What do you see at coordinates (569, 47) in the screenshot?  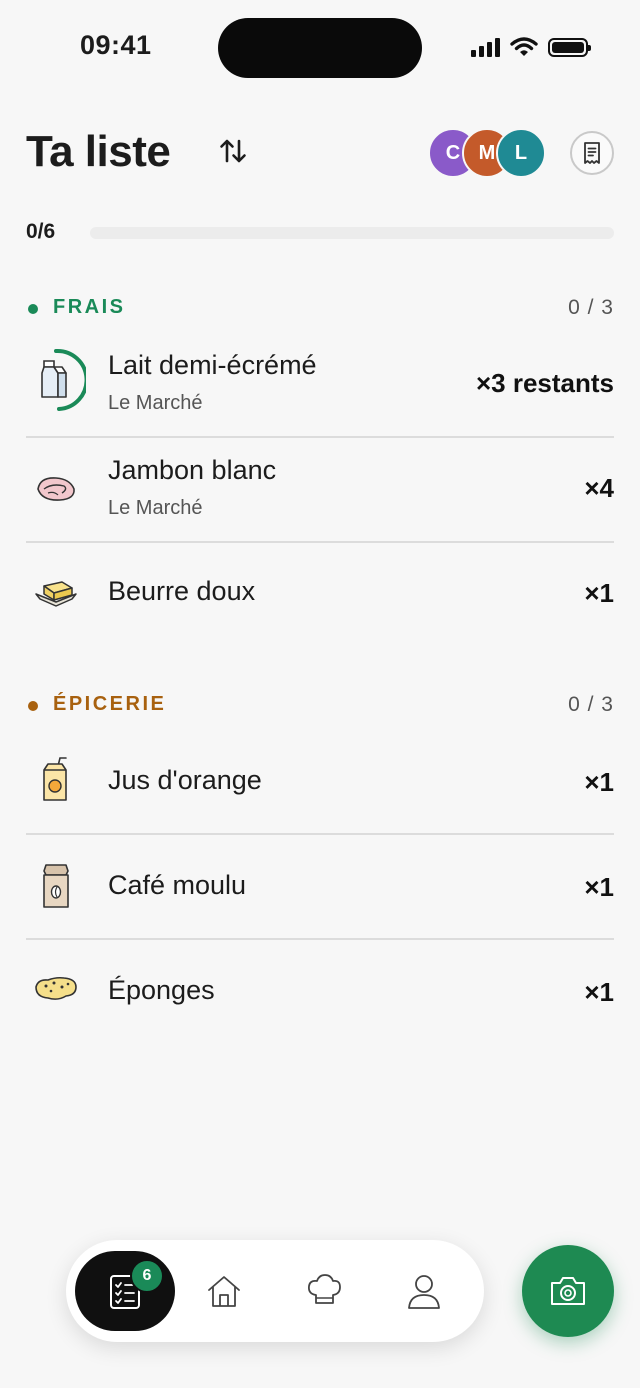 I see `battery-icon` at bounding box center [569, 47].